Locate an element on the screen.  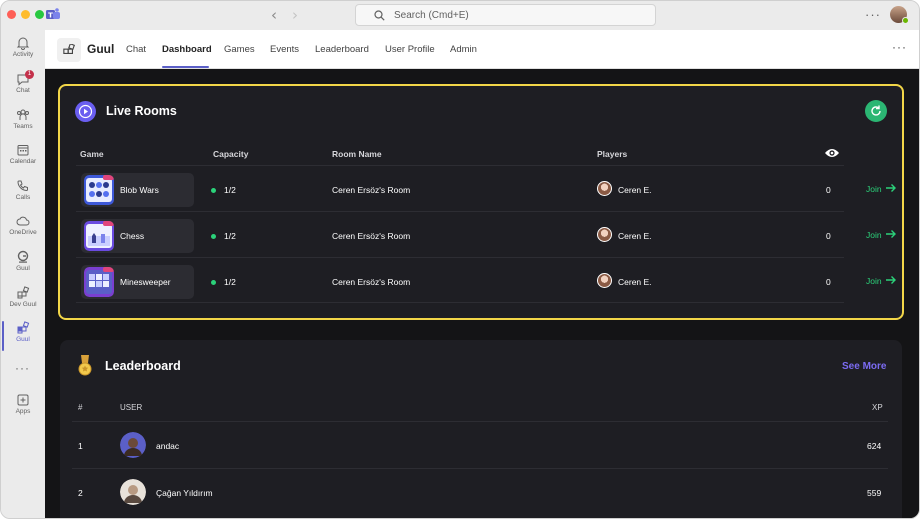
title-bar: T ‹ › Search (Cmd+E) ··· is located at coordinates (460, 15).